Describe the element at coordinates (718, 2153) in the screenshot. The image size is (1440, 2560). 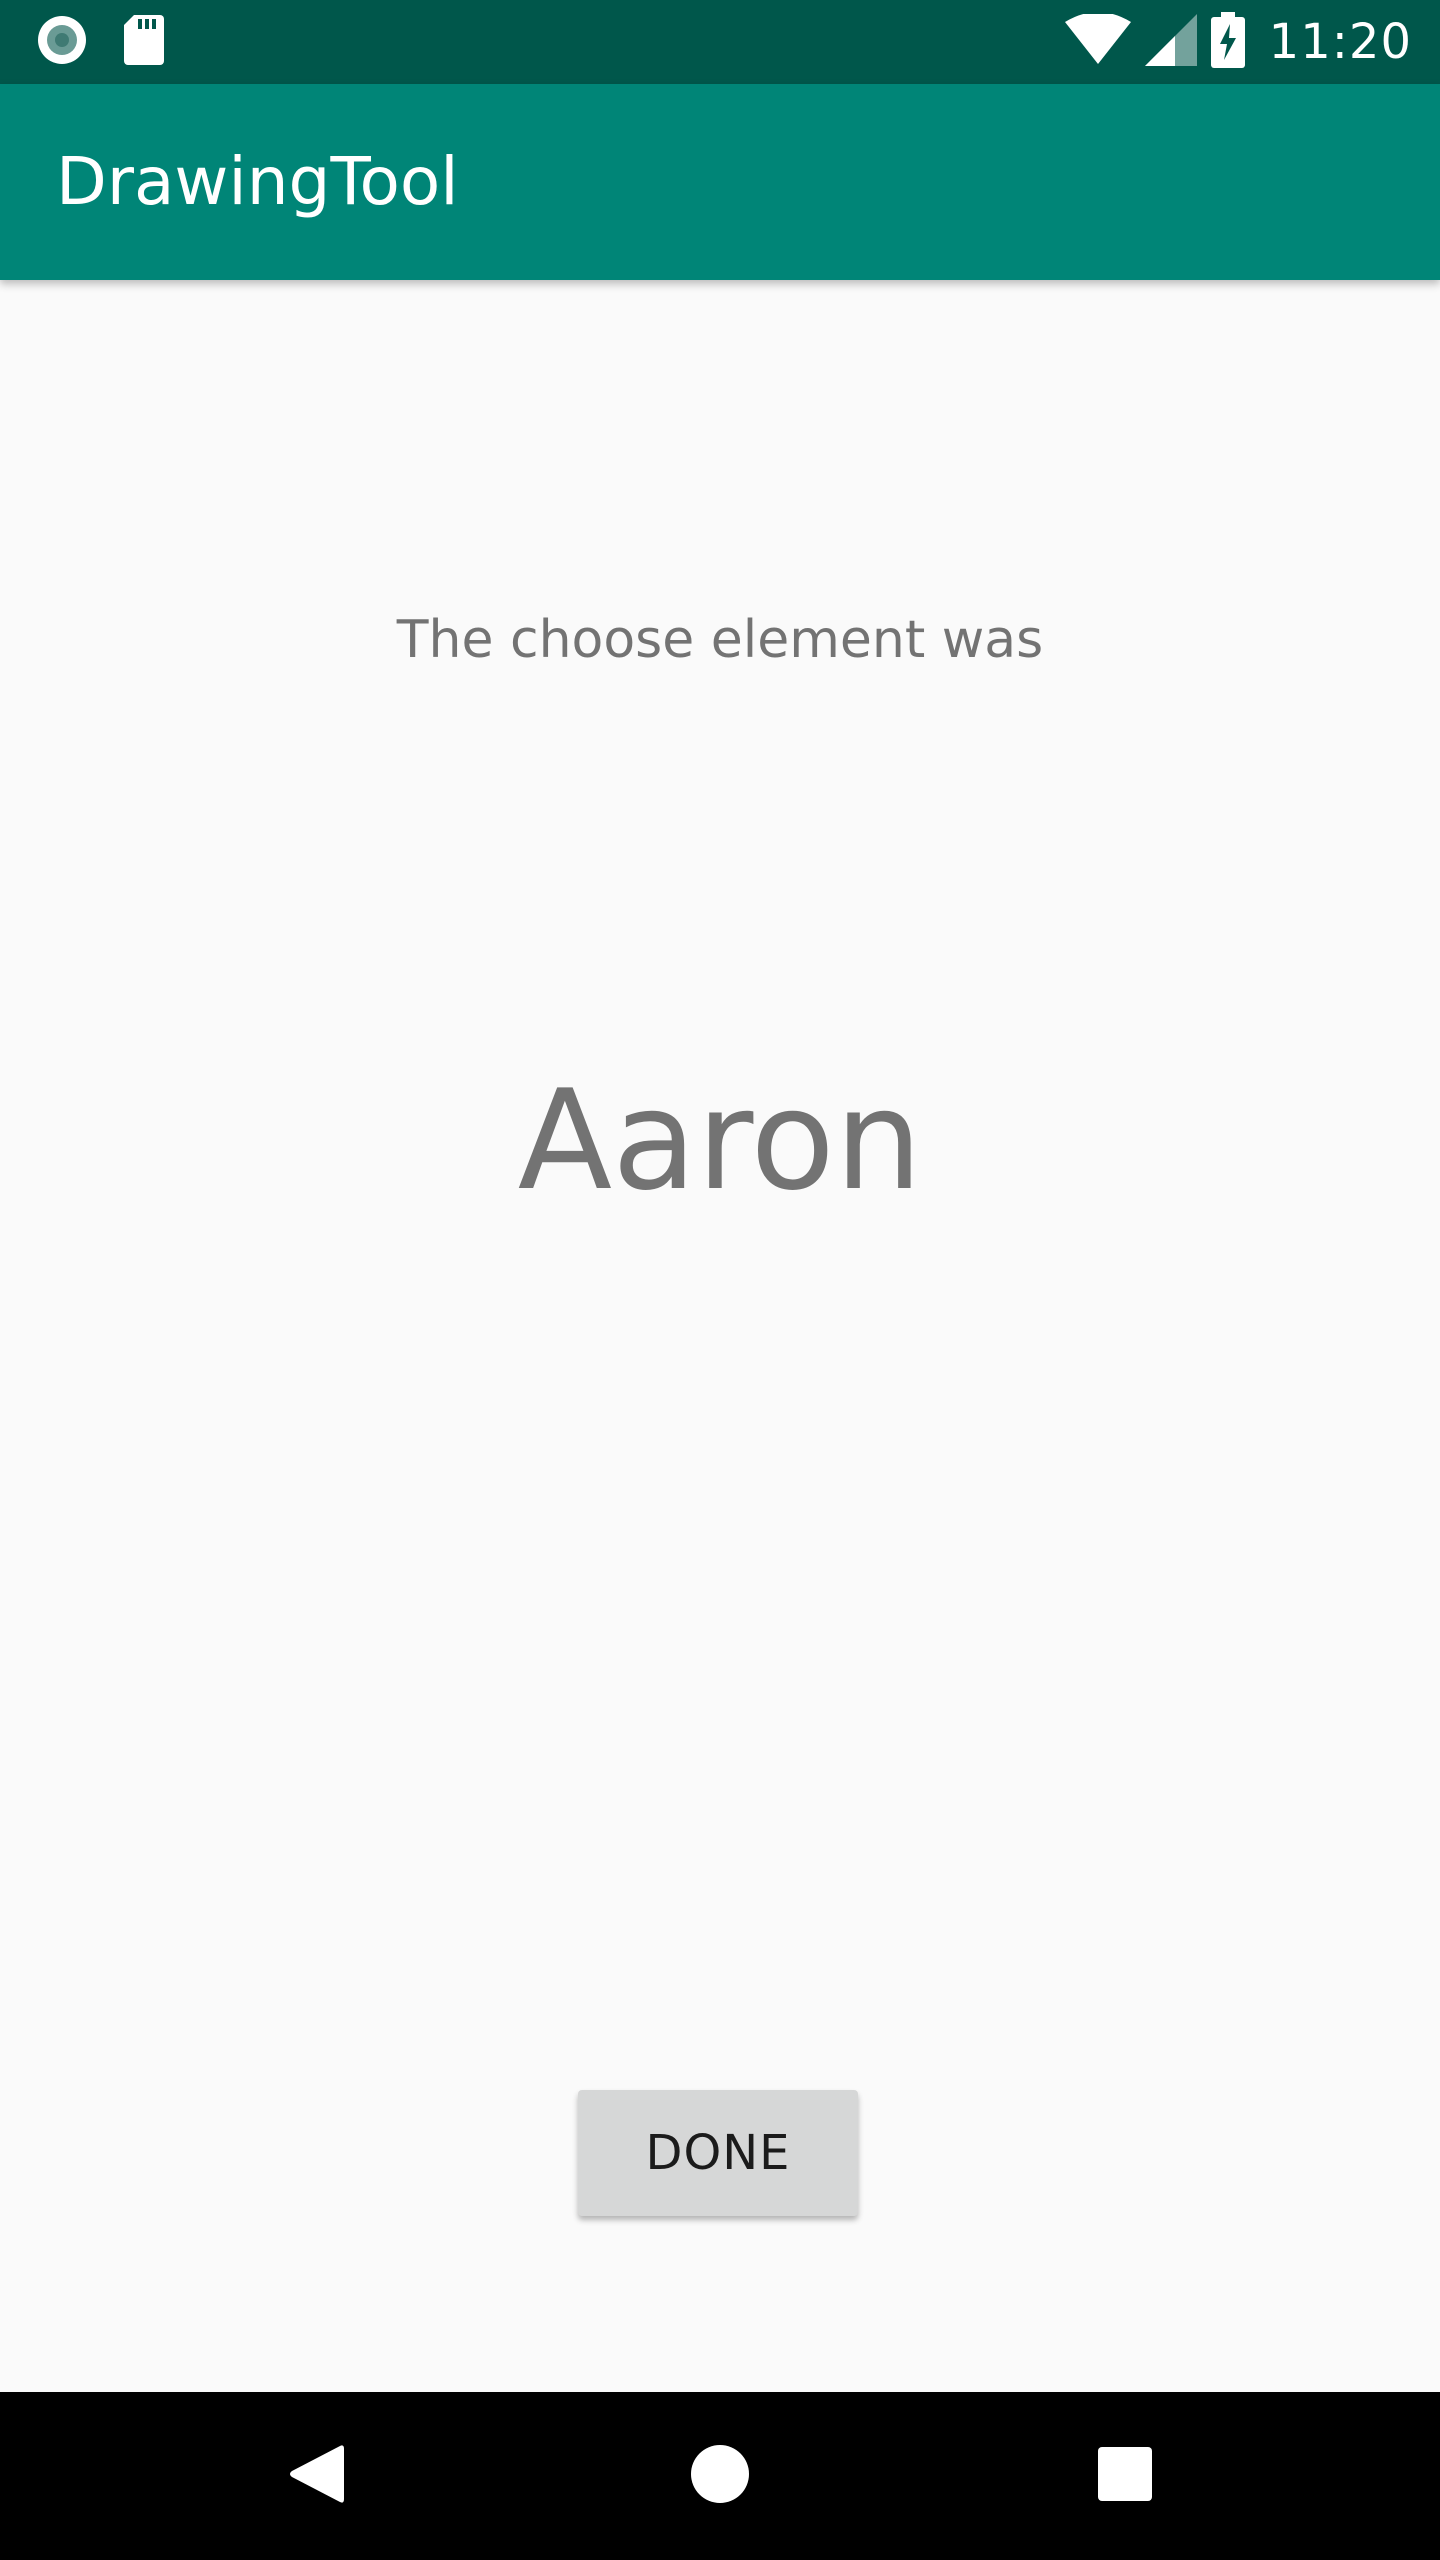
I see `done-button: DONE` at that location.